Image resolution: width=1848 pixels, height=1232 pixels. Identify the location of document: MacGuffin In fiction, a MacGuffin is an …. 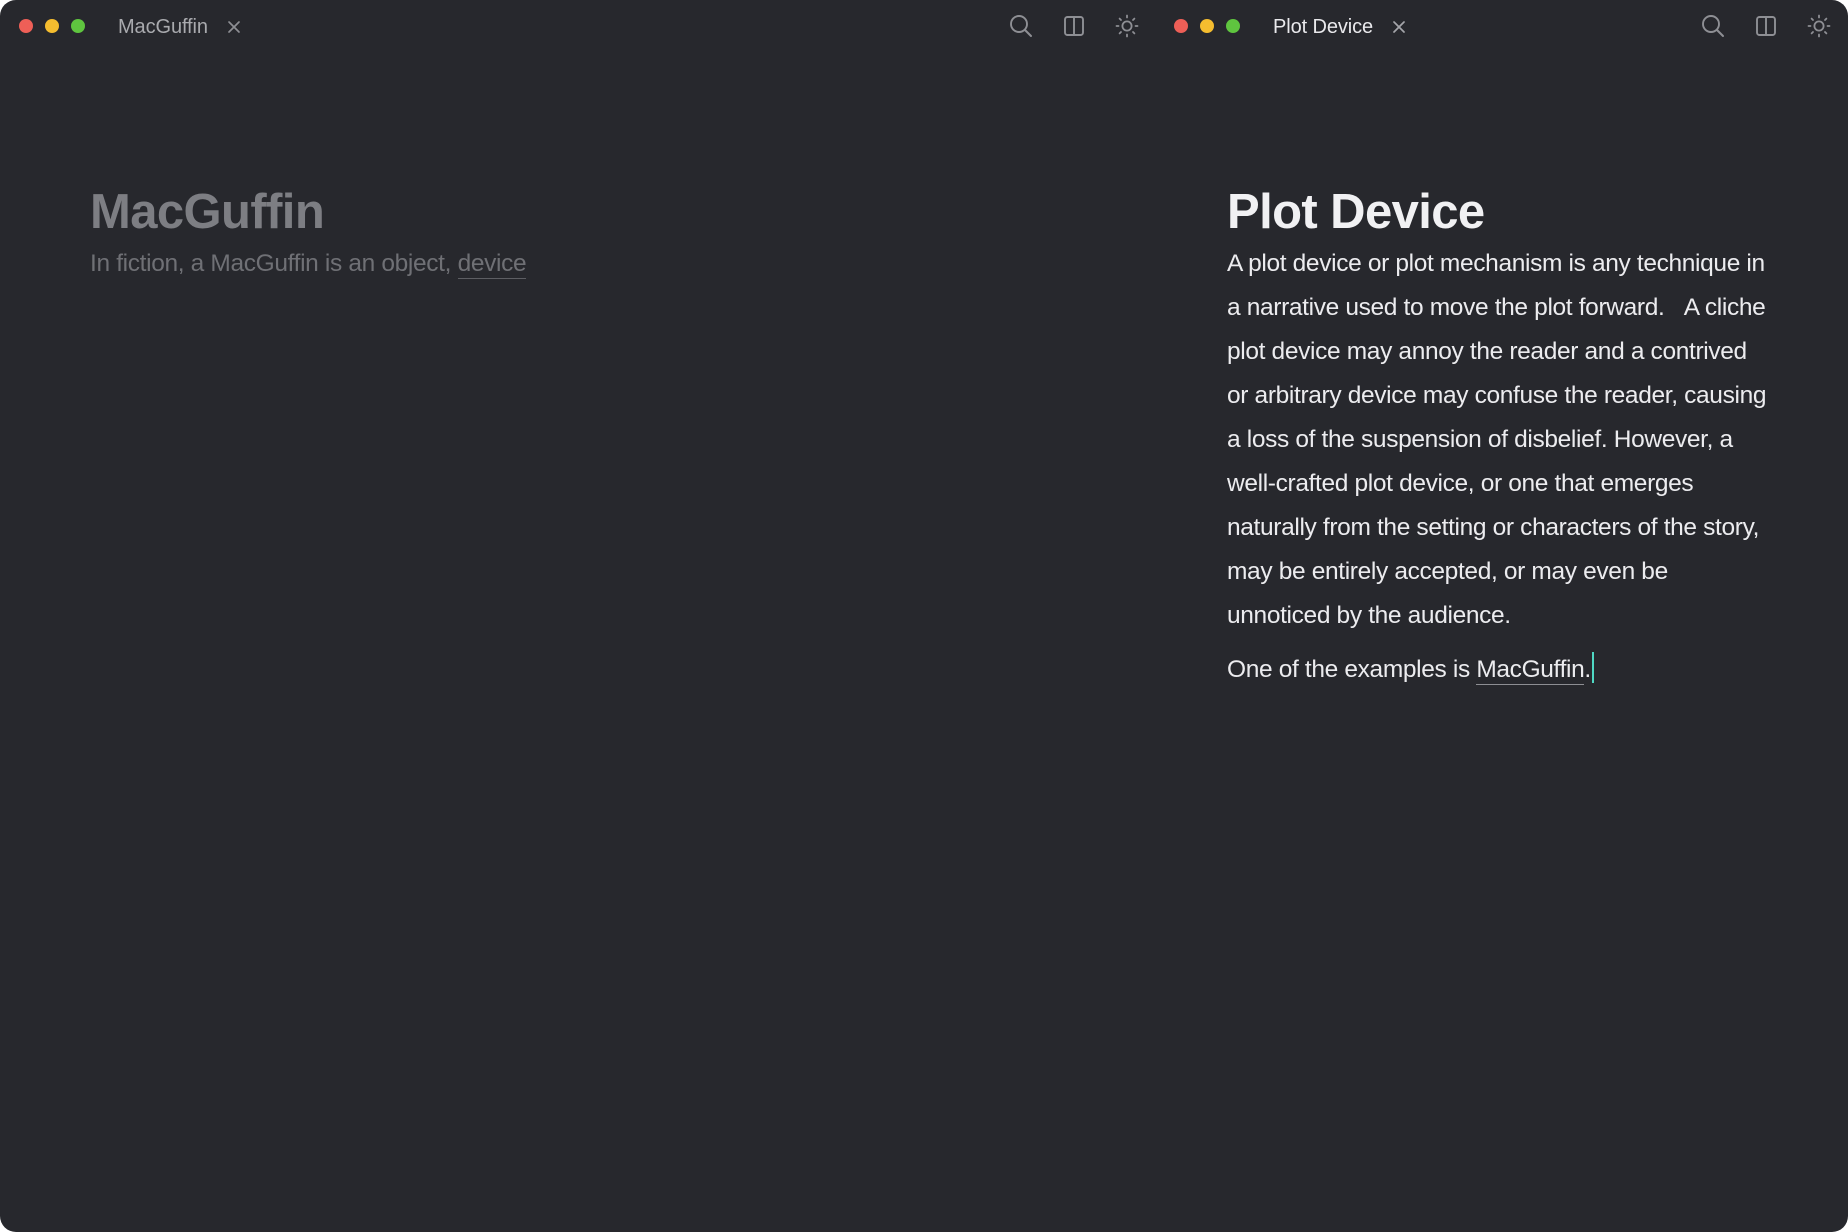
(580, 234).